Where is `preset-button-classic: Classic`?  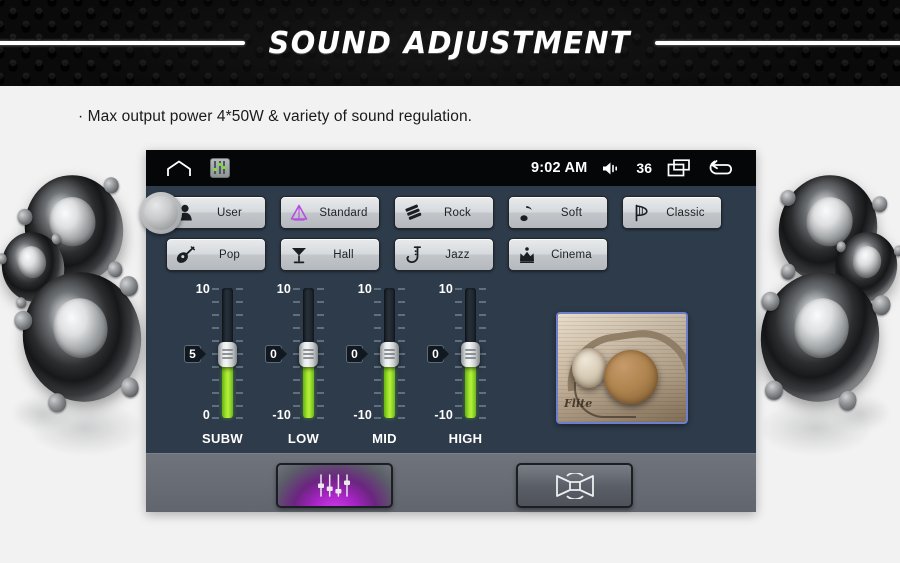 preset-button-classic: Classic is located at coordinates (672, 212).